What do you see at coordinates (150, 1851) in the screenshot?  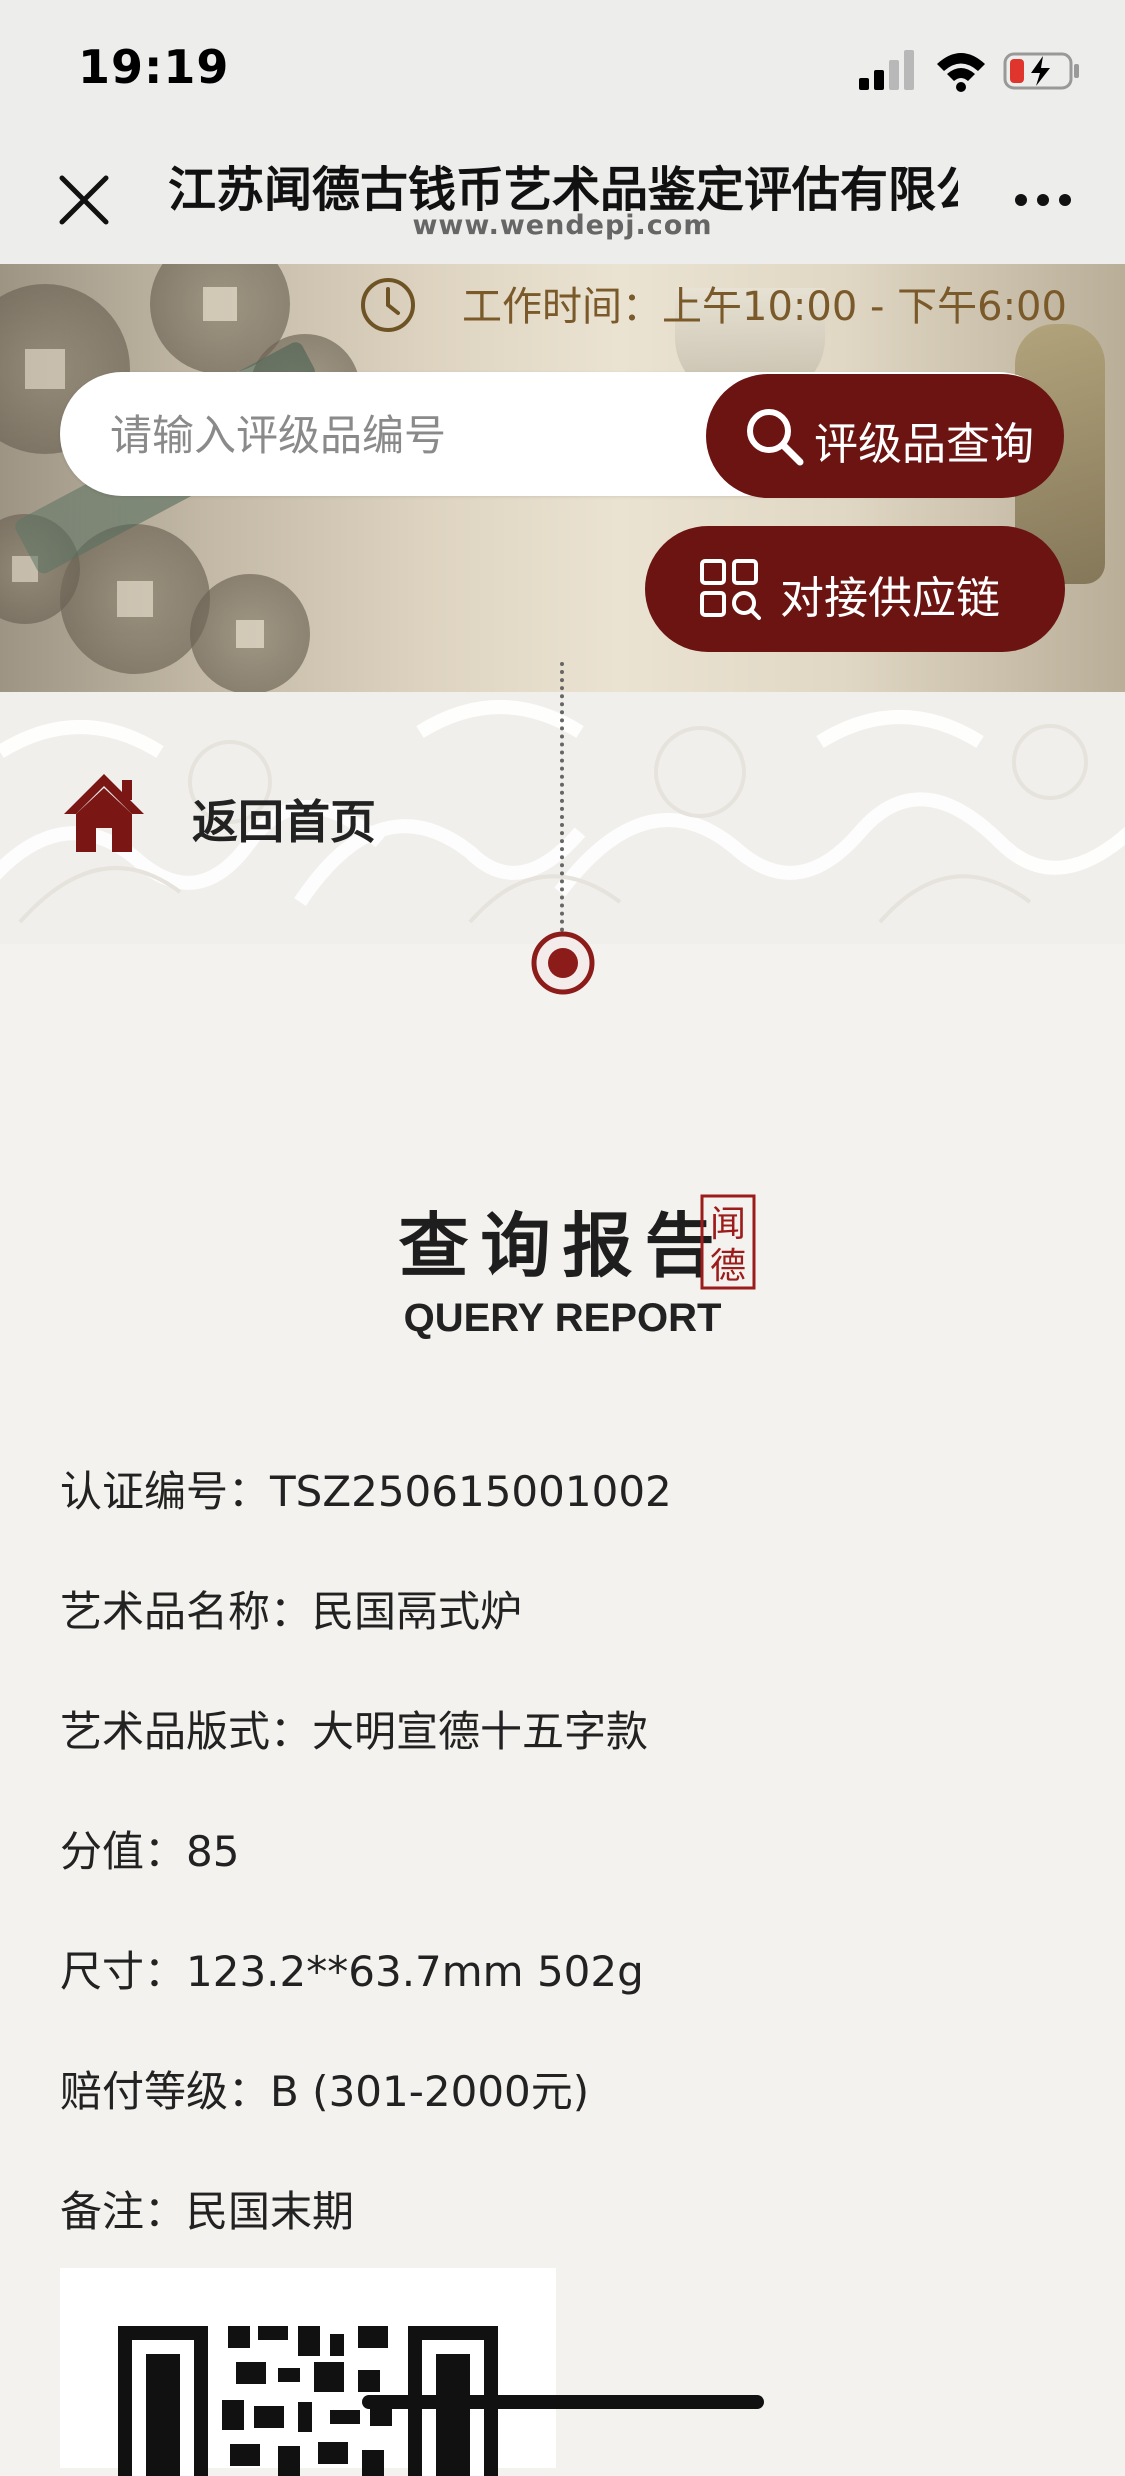 I see `field-score: 分值：85` at bounding box center [150, 1851].